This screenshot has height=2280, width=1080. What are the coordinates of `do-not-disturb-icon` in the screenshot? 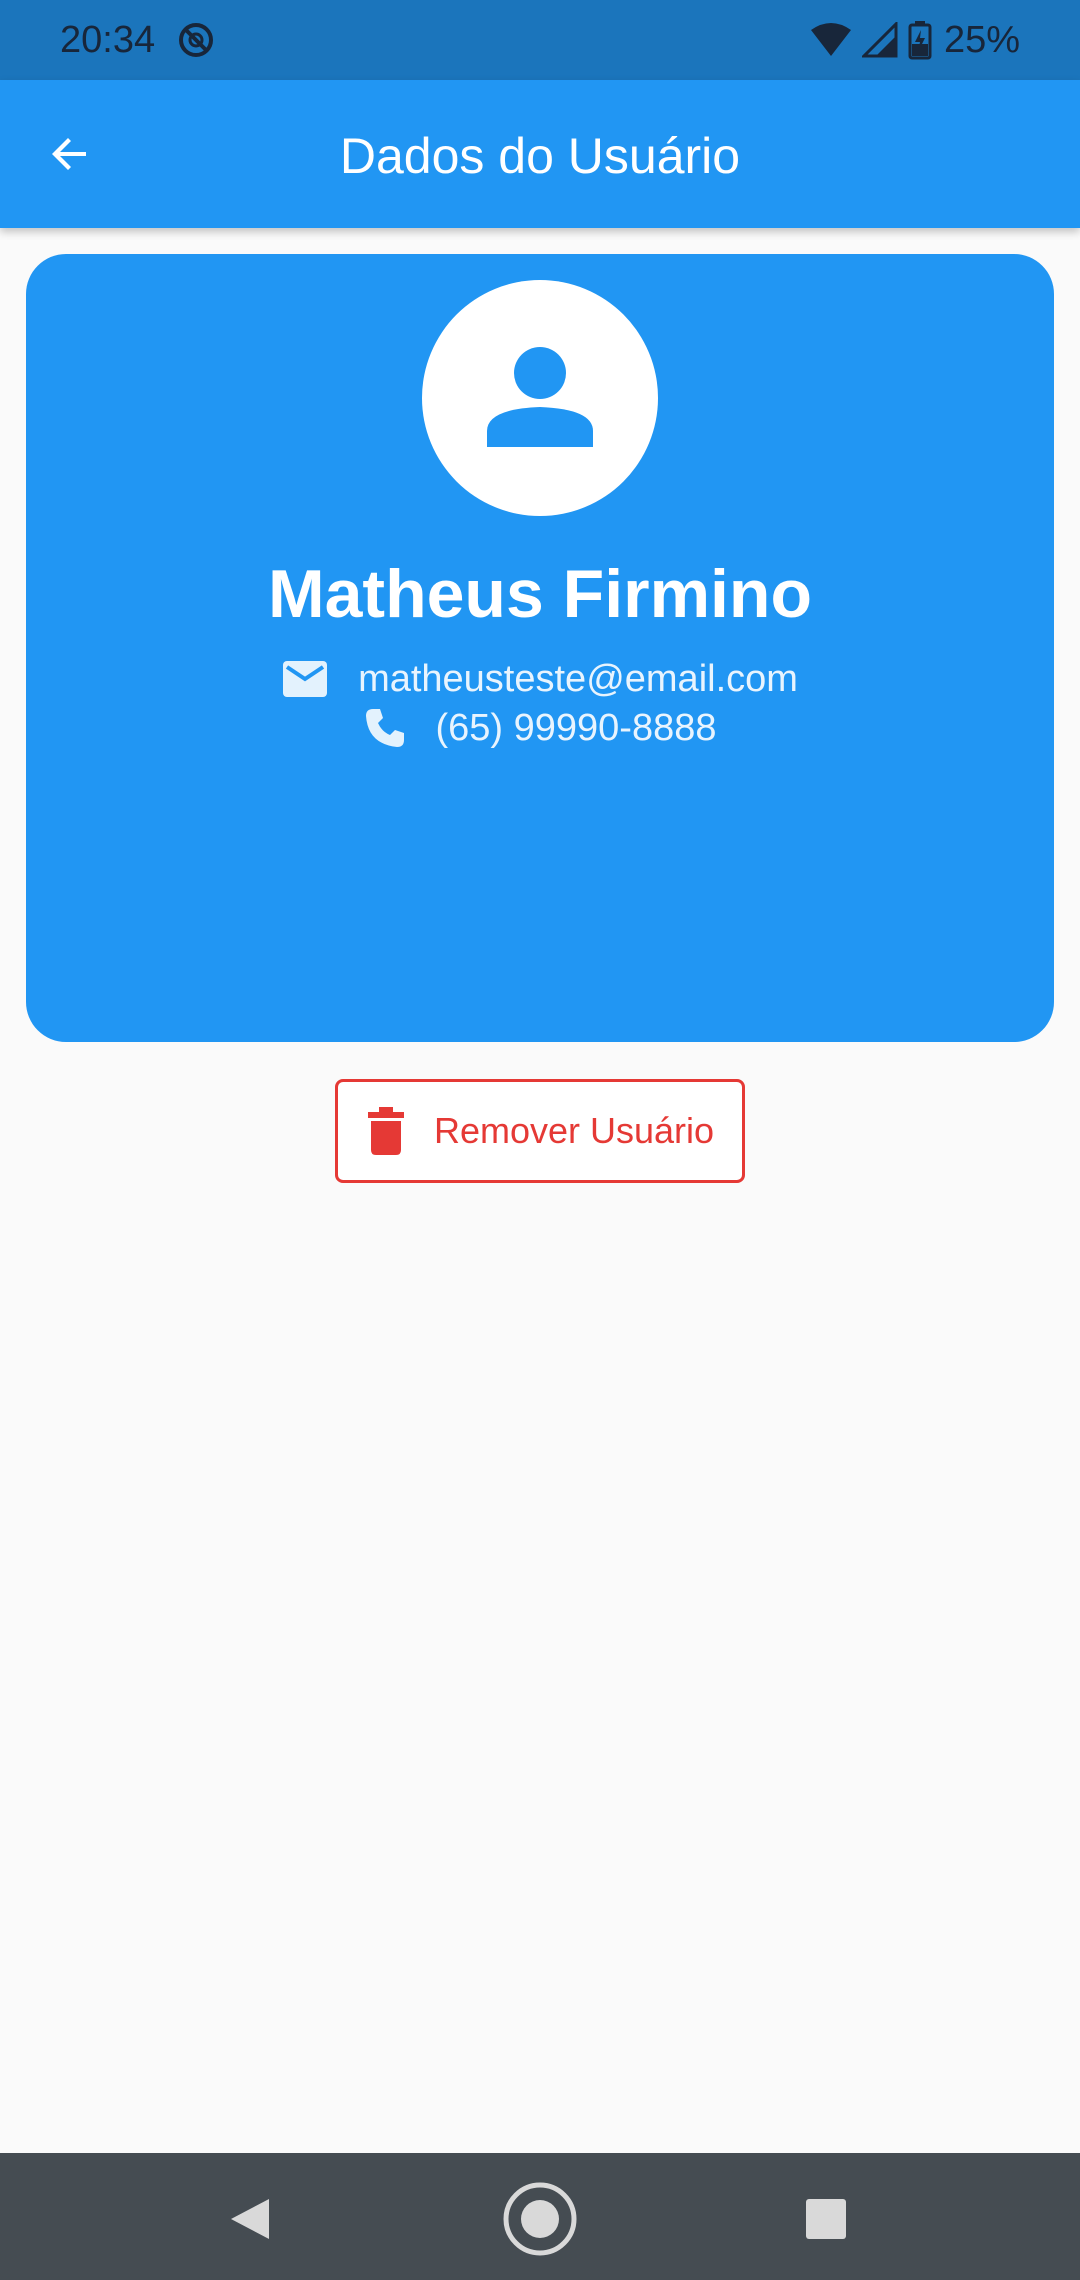 It's located at (196, 40).